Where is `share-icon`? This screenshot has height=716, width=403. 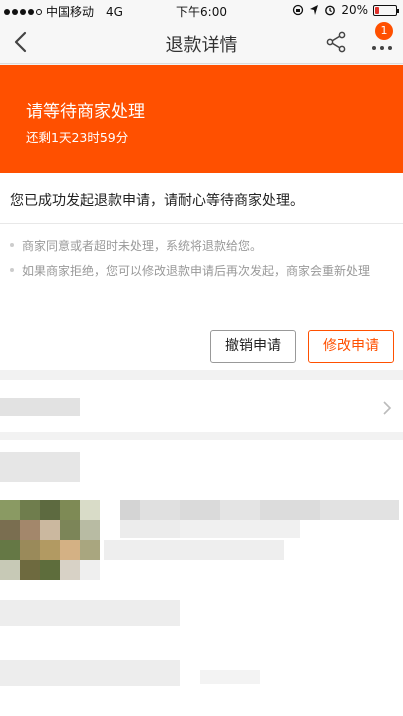 share-icon is located at coordinates (336, 42).